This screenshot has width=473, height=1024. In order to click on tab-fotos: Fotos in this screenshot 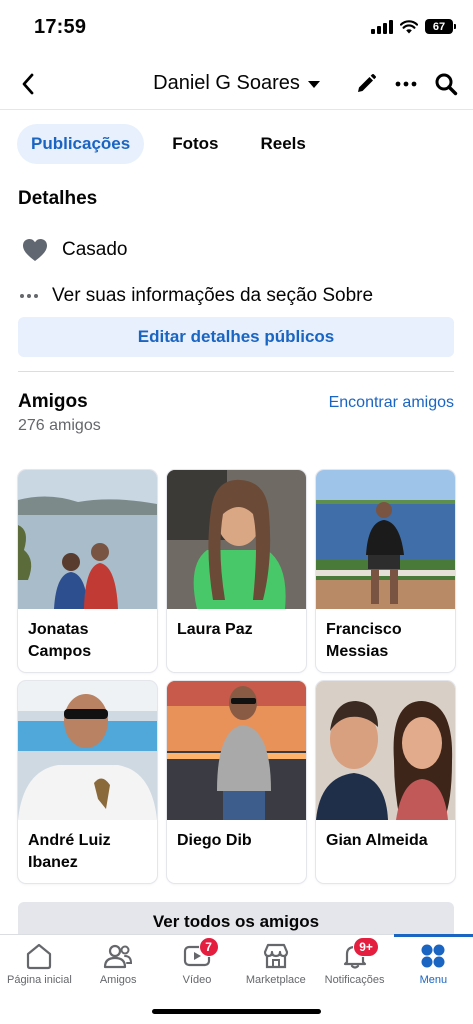, I will do `click(195, 144)`.